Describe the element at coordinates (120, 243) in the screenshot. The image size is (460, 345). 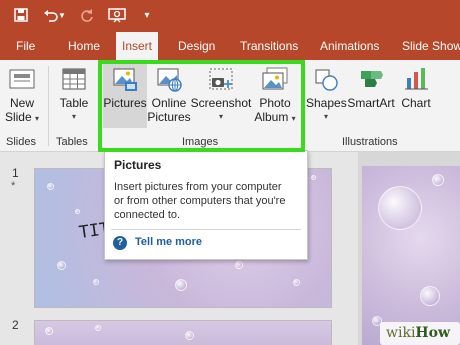
I see `help-icon: ?` at that location.